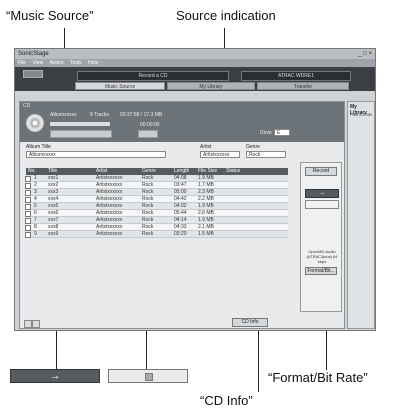 This screenshot has height=412, width=394. Describe the element at coordinates (181, 171) in the screenshot. I see `col-length: Length` at that location.